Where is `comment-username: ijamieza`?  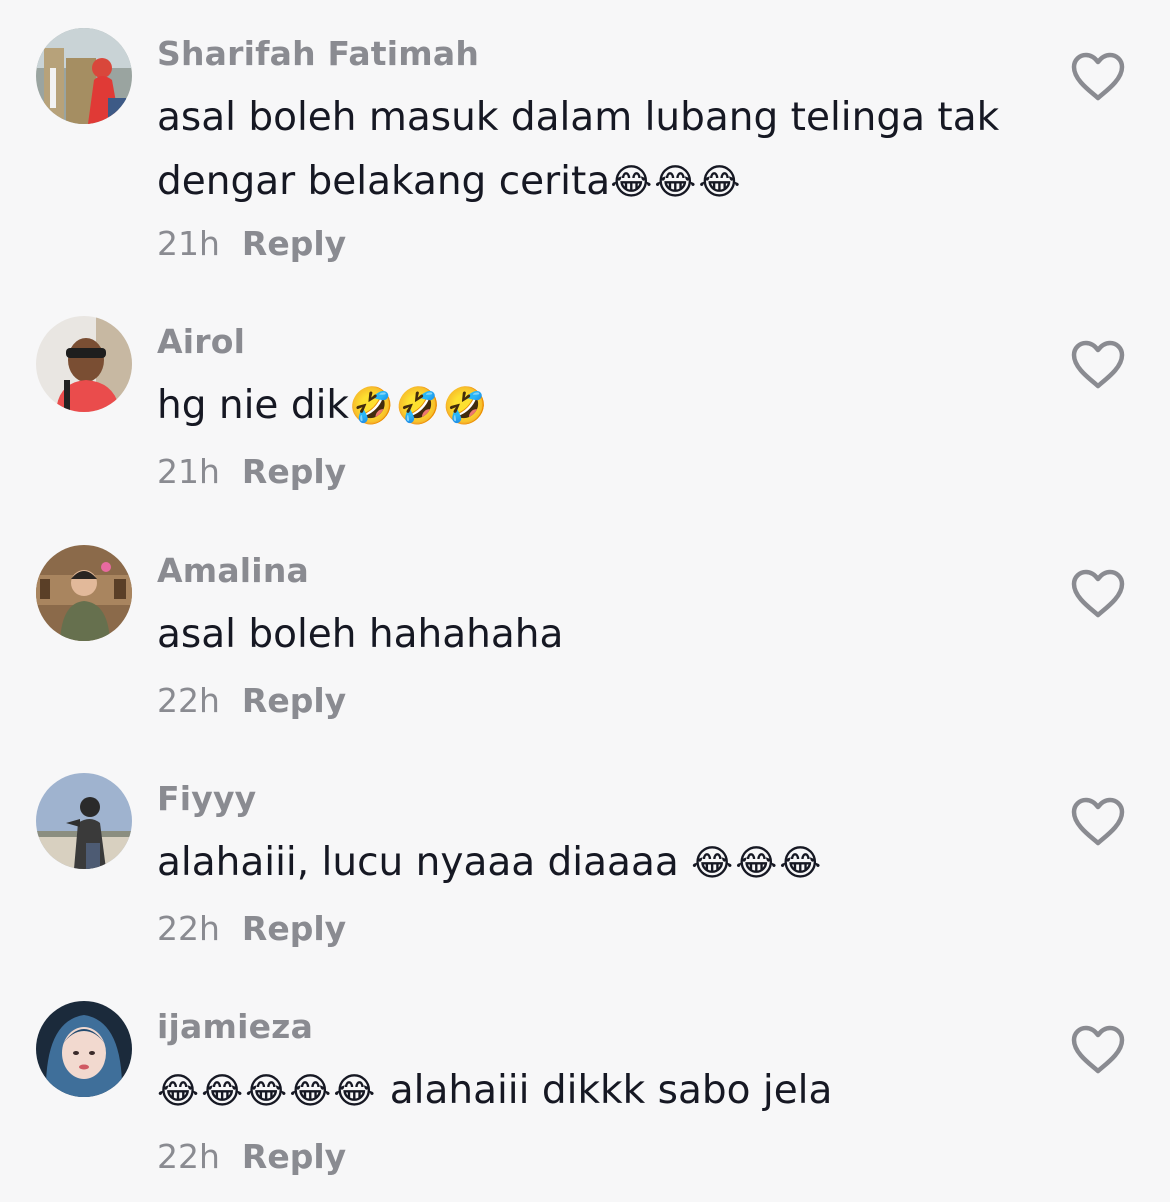 comment-username: ijamieza is located at coordinates (235, 1026).